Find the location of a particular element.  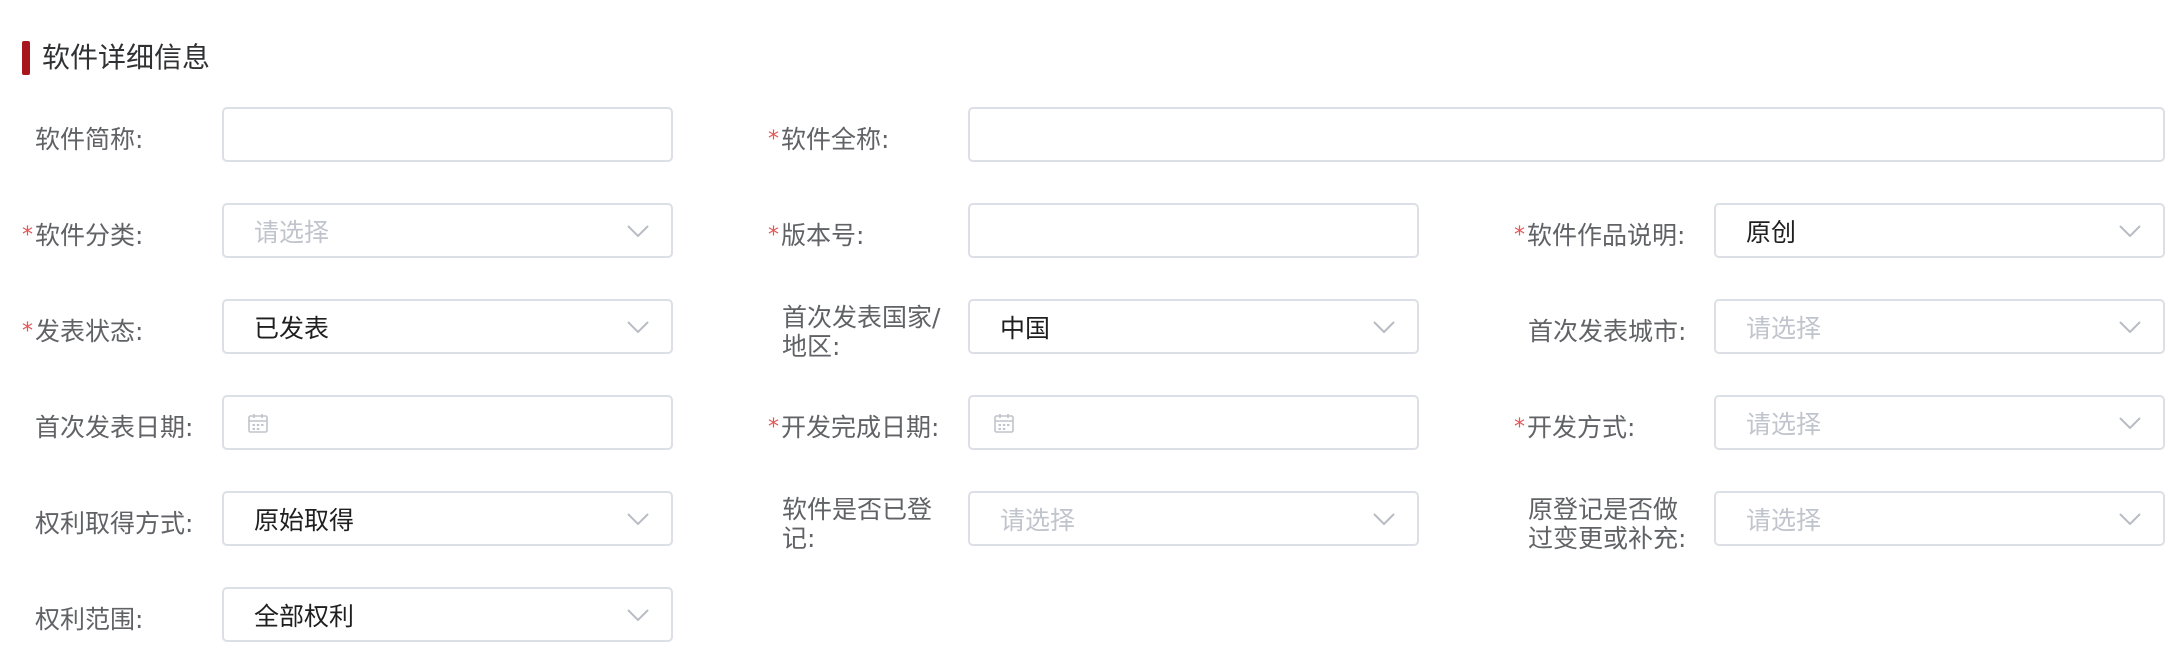

rights-scope-select: 全部权利 is located at coordinates (447, 614).